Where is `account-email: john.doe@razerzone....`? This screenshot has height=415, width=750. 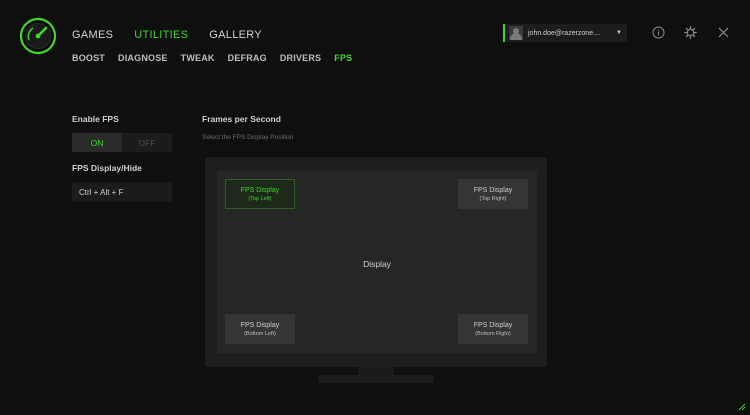 account-email: john.doe@razerzone.... is located at coordinates (564, 33).